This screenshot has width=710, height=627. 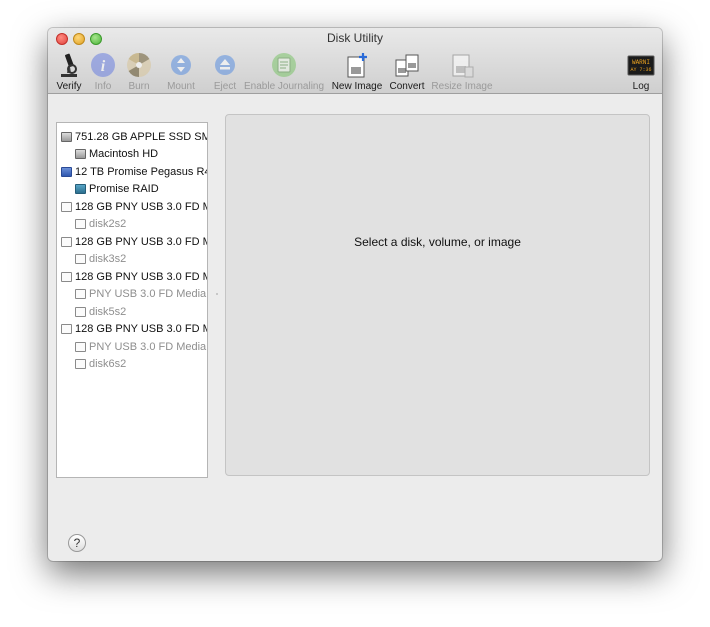 What do you see at coordinates (355, 38) in the screenshot?
I see `window-title: Disk Utility` at bounding box center [355, 38].